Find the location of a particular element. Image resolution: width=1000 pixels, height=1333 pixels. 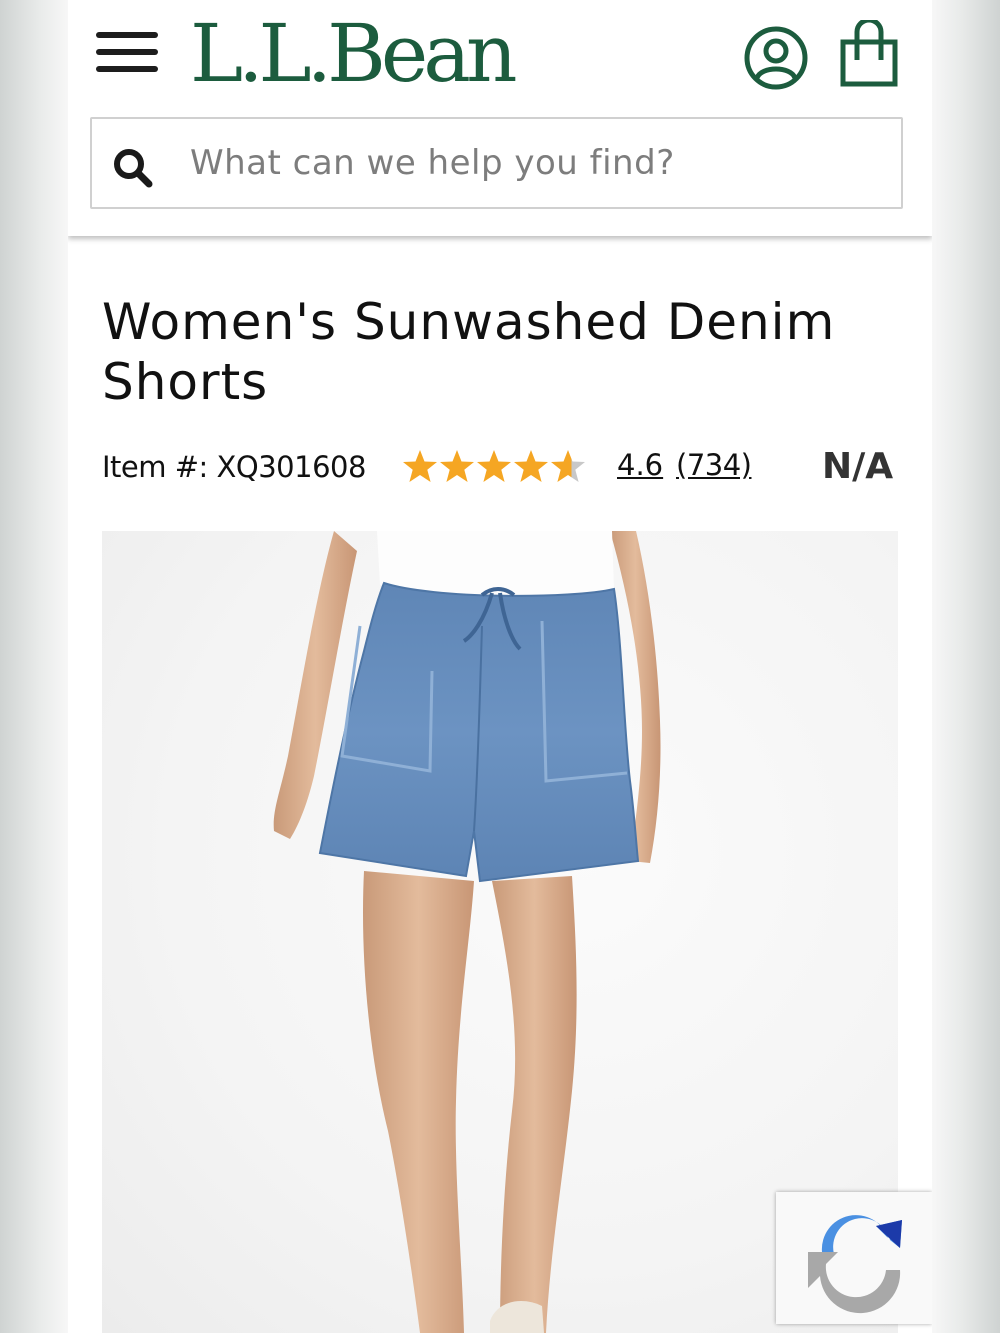

product-meta: Item #: XQ301608 4.6 (734) N/A is located at coordinates (502, 469).